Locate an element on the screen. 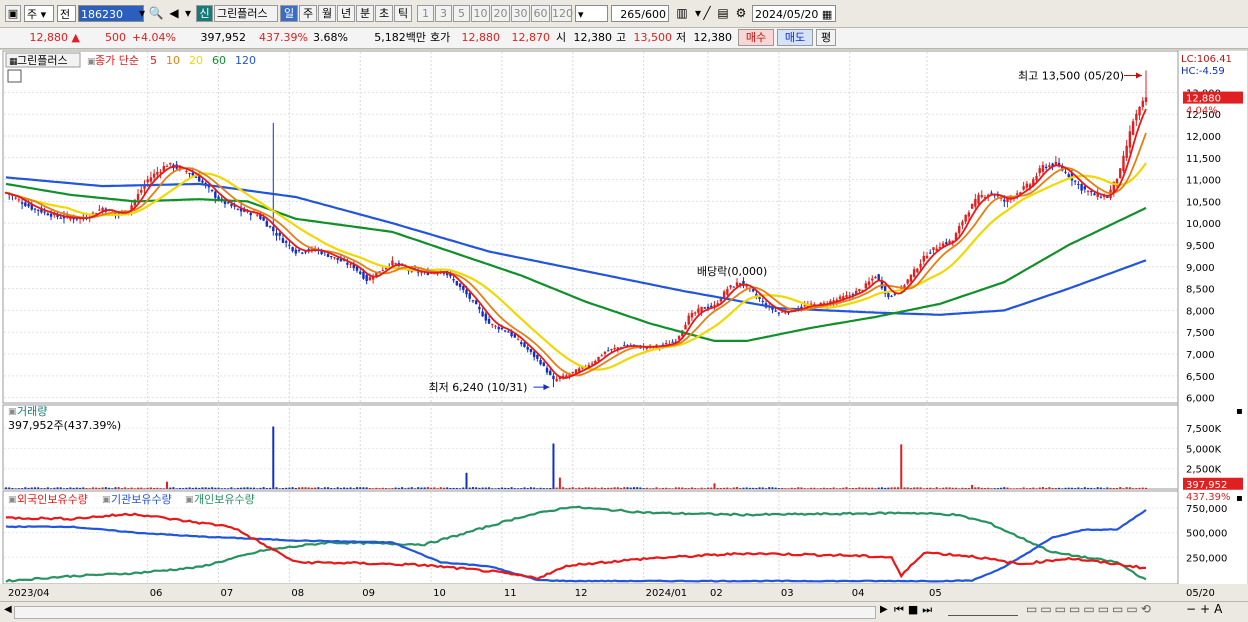 The width and height of the screenshot is (1248, 622). date-input: 2024/05/20 ▦ is located at coordinates (794, 13).